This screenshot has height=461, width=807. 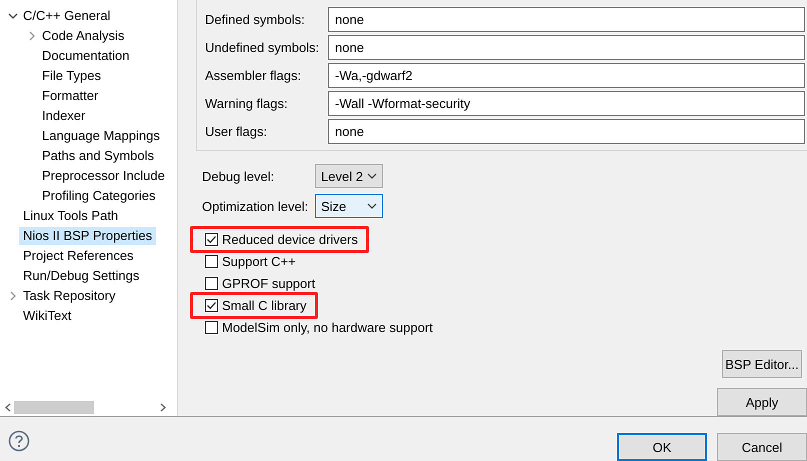 What do you see at coordinates (163, 407) in the screenshot?
I see `scroll-right-icon` at bounding box center [163, 407].